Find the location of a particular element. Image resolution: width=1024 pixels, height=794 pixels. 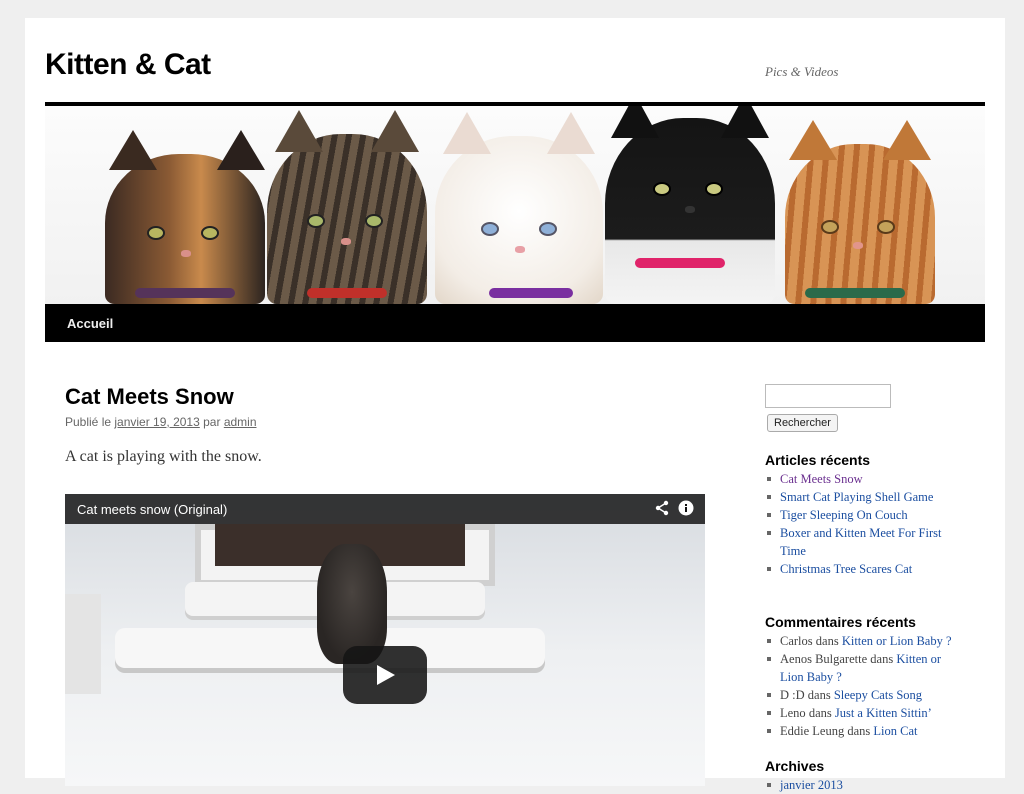

list-item: Carlos dans Kitten or Lion Baby ? is located at coordinates (870, 641).